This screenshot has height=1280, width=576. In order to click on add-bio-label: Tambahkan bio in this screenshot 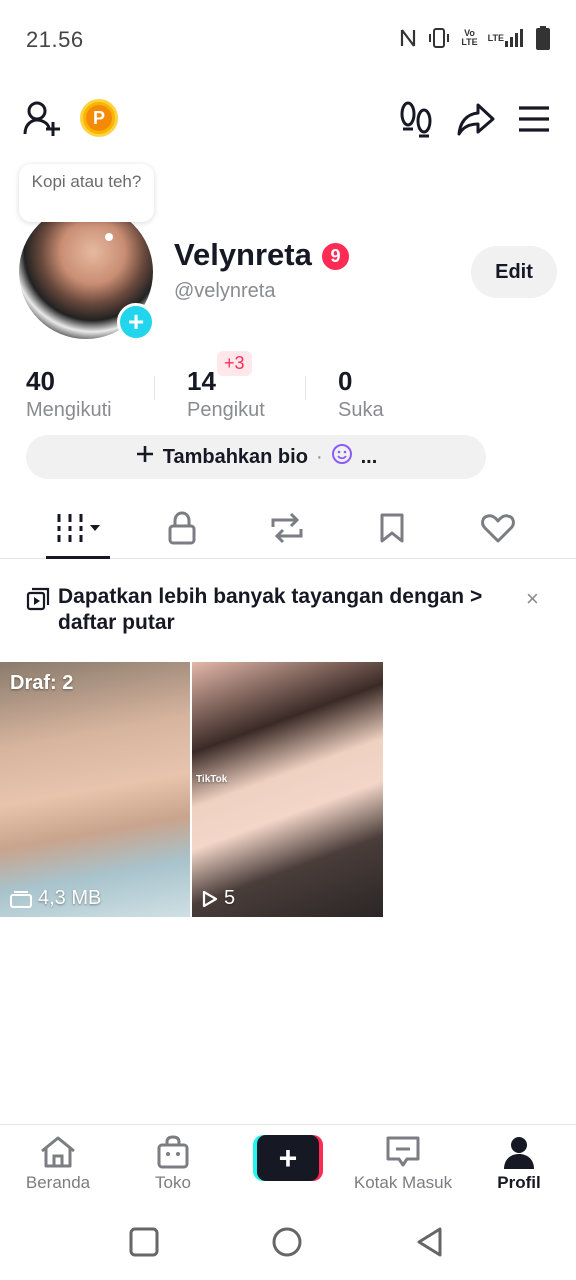, I will do `click(235, 456)`.